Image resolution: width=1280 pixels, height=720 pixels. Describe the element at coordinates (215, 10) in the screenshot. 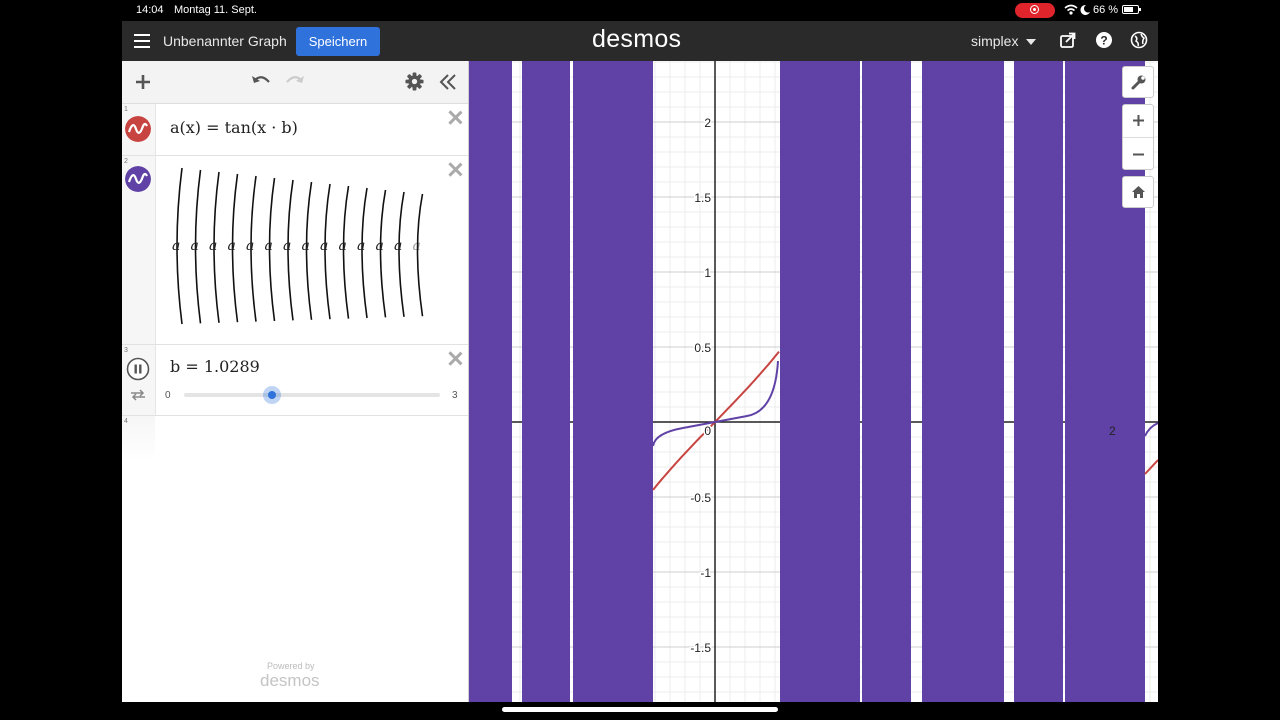

I see `status-date: Montag 11. Sept.` at that location.